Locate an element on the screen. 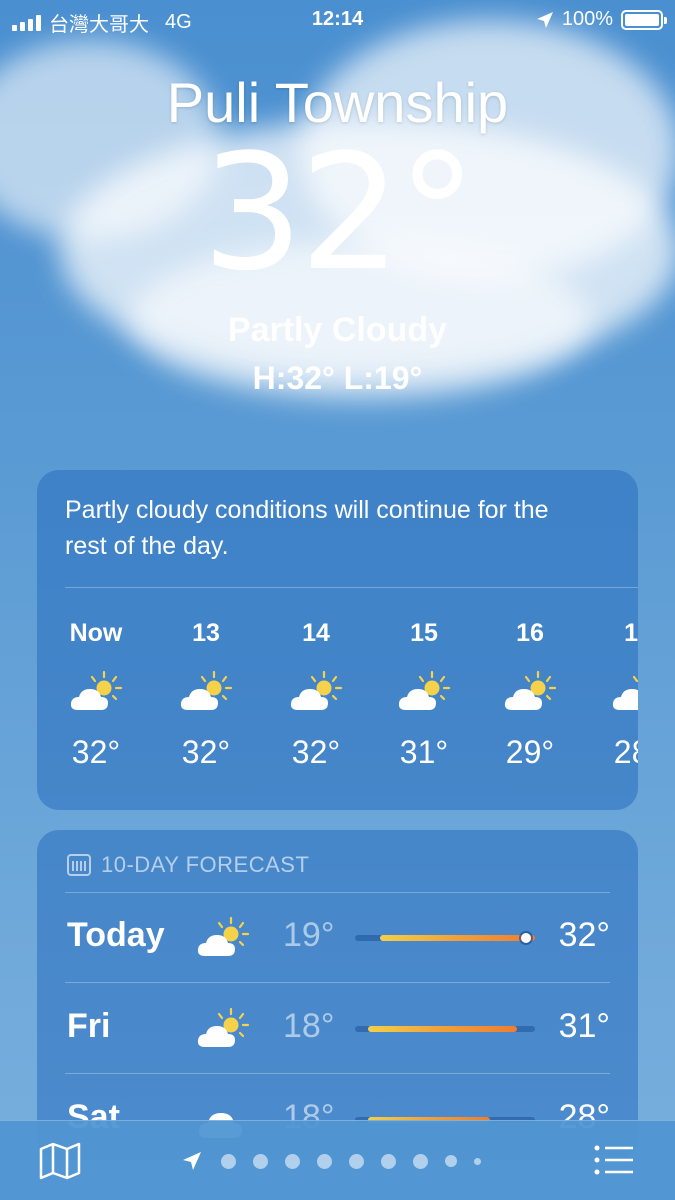  current-temperature: 32° is located at coordinates (339, 212).